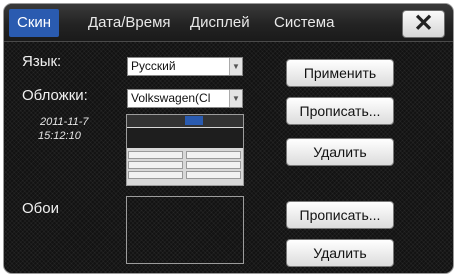 This screenshot has height=276, width=456. Describe the element at coordinates (185, 66) in the screenshot. I see `language-select: Русский ▼` at that location.